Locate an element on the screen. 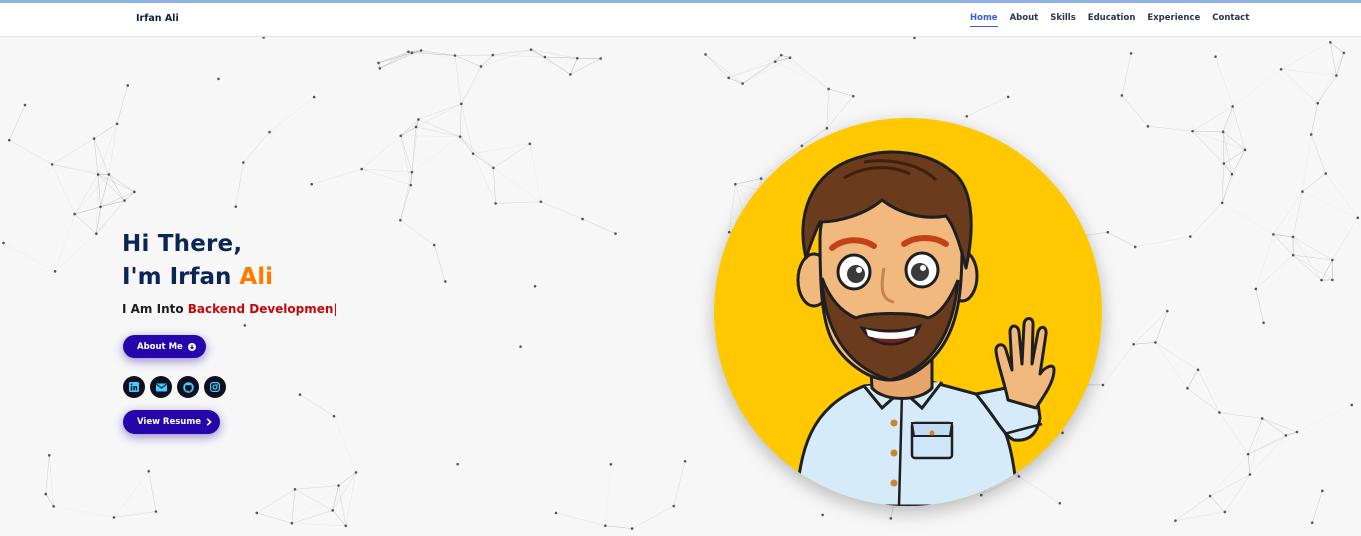  typed-prefix: I Am Into is located at coordinates (155, 309).